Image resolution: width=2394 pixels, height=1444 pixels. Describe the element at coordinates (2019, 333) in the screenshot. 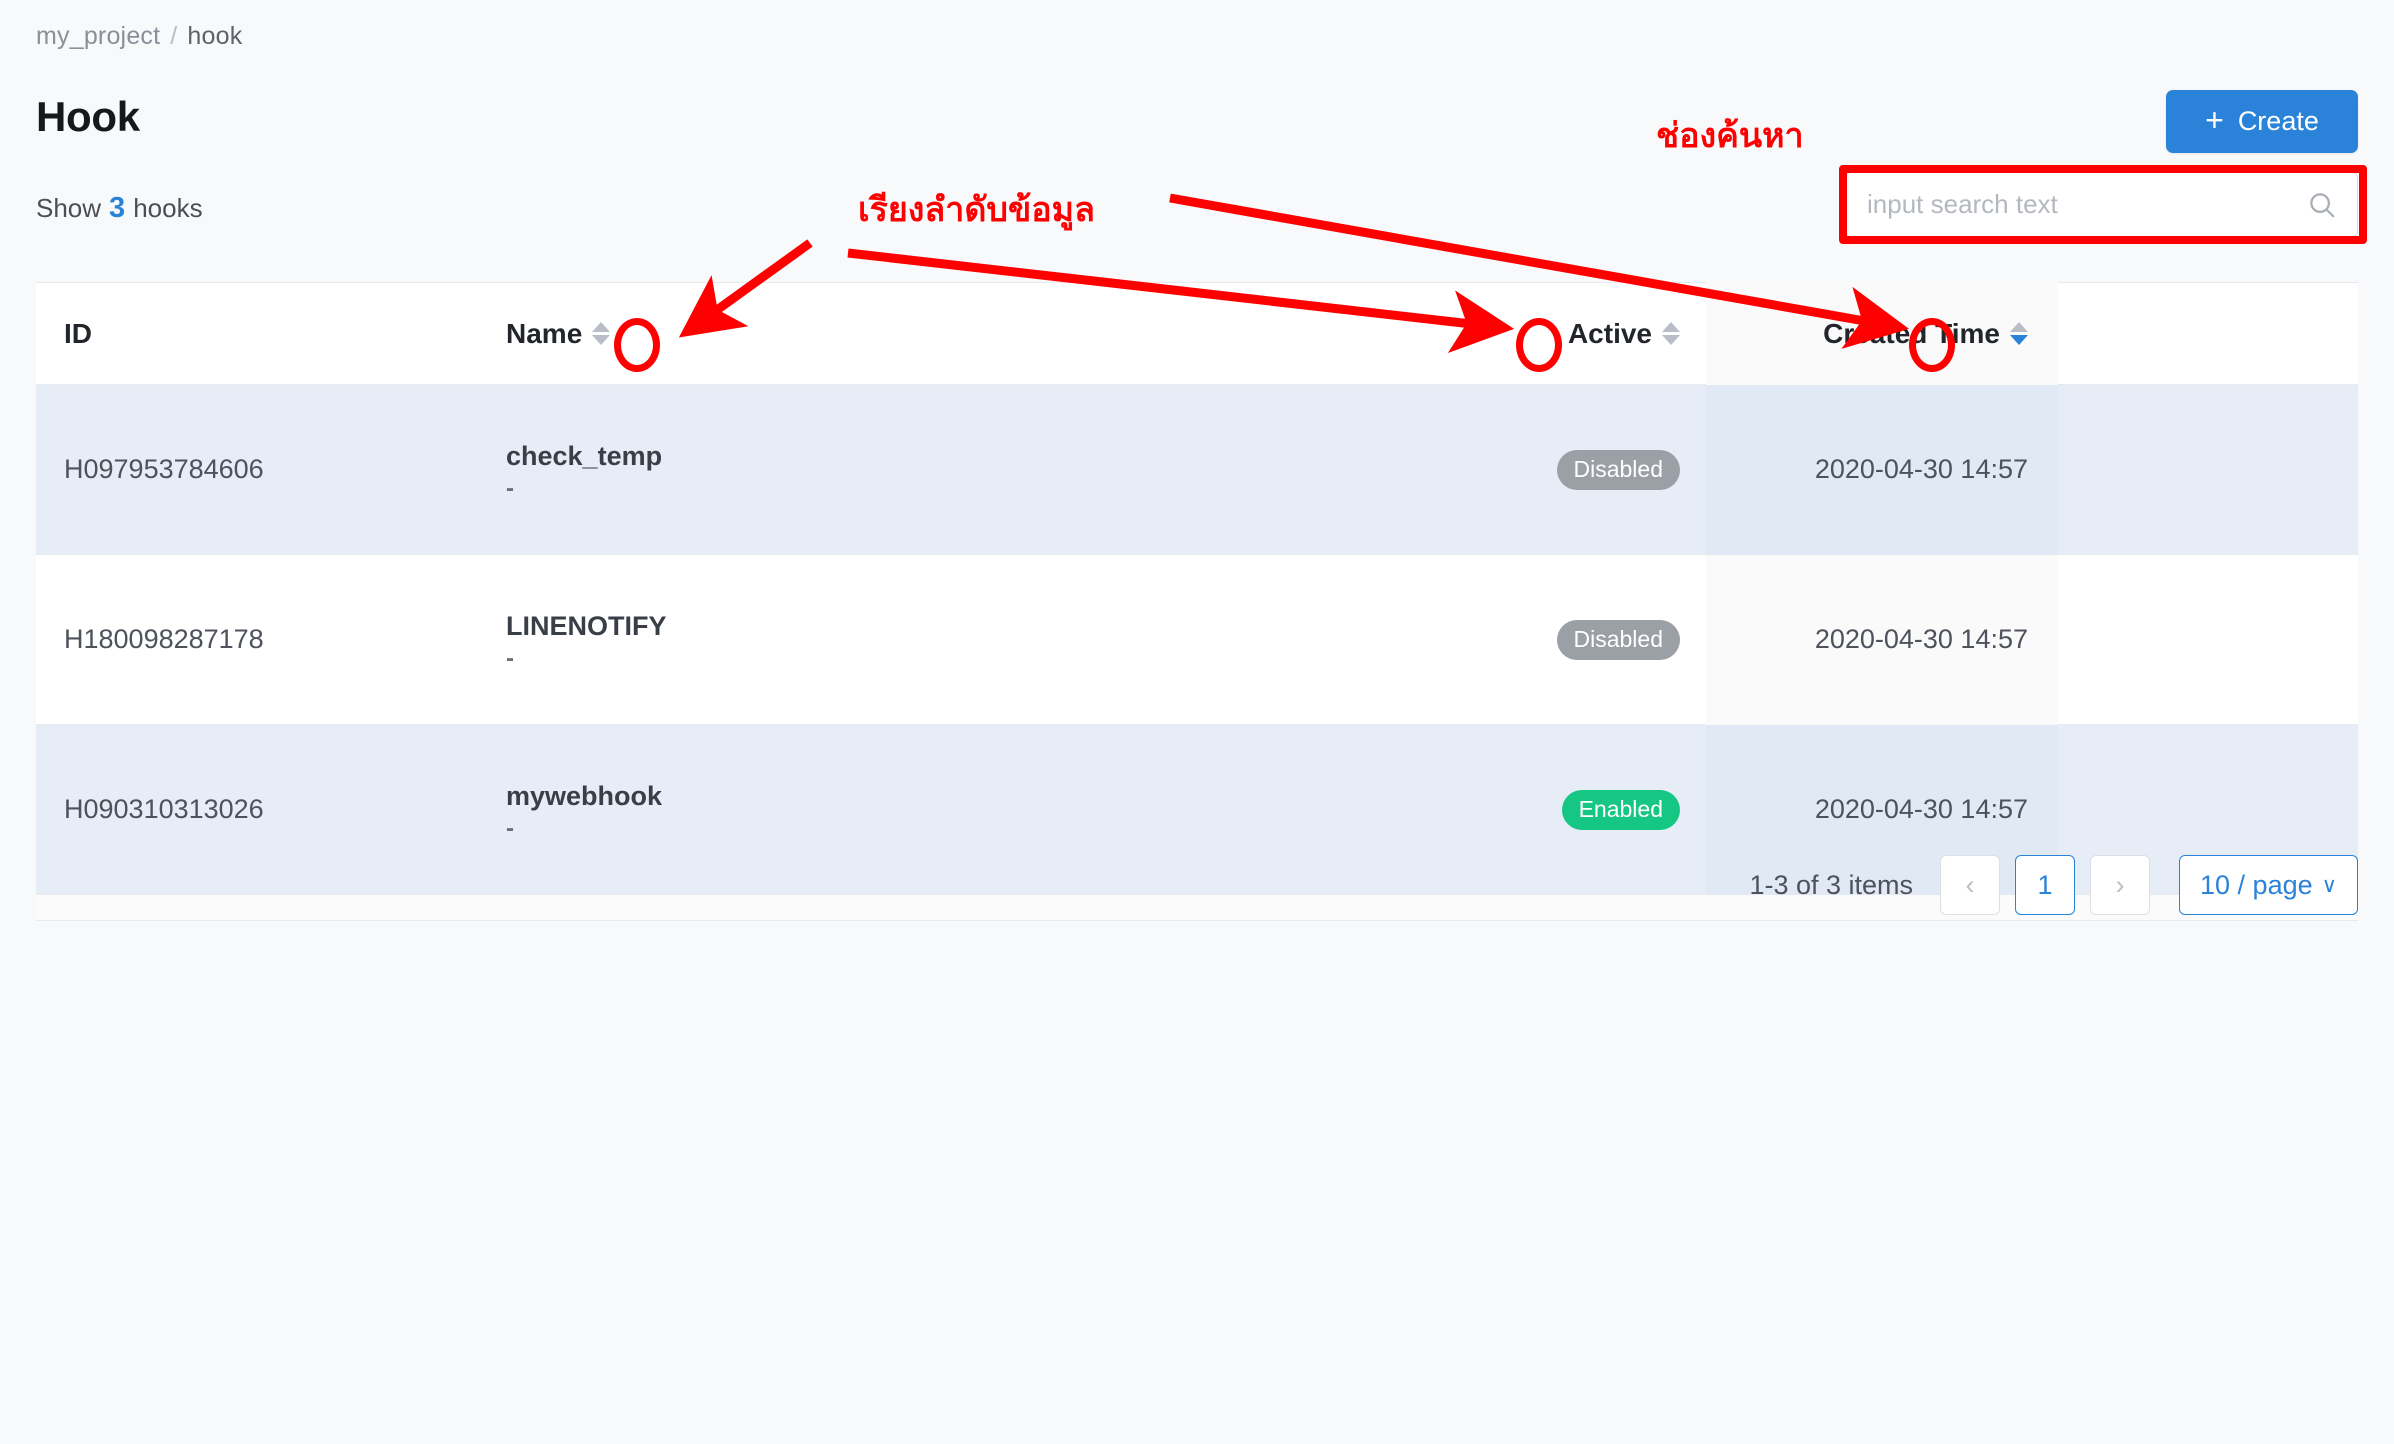

I see `sort-toggle-created-time-icon` at that location.